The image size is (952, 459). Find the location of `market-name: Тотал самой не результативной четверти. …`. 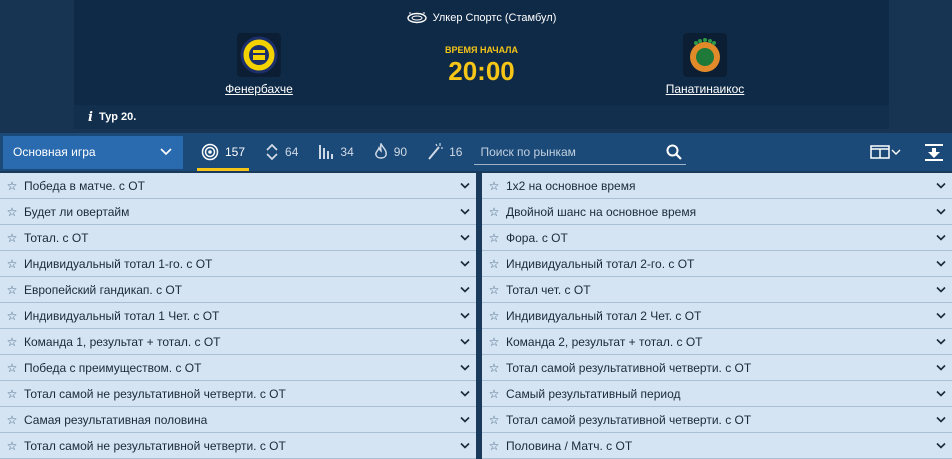

market-name: Тотал самой не результативной четверти. … is located at coordinates (155, 393).